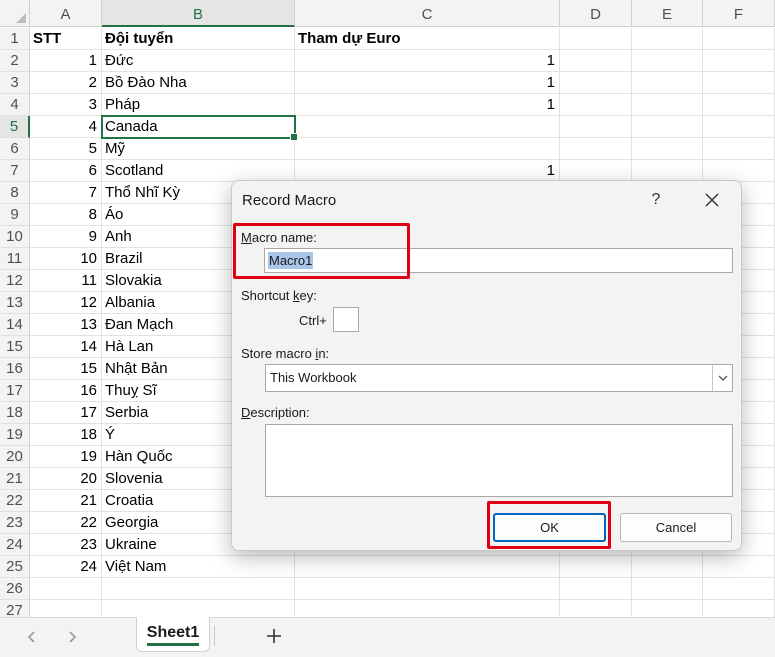 Image resolution: width=775 pixels, height=657 pixels. Describe the element at coordinates (712, 200) in the screenshot. I see `close-button` at that location.